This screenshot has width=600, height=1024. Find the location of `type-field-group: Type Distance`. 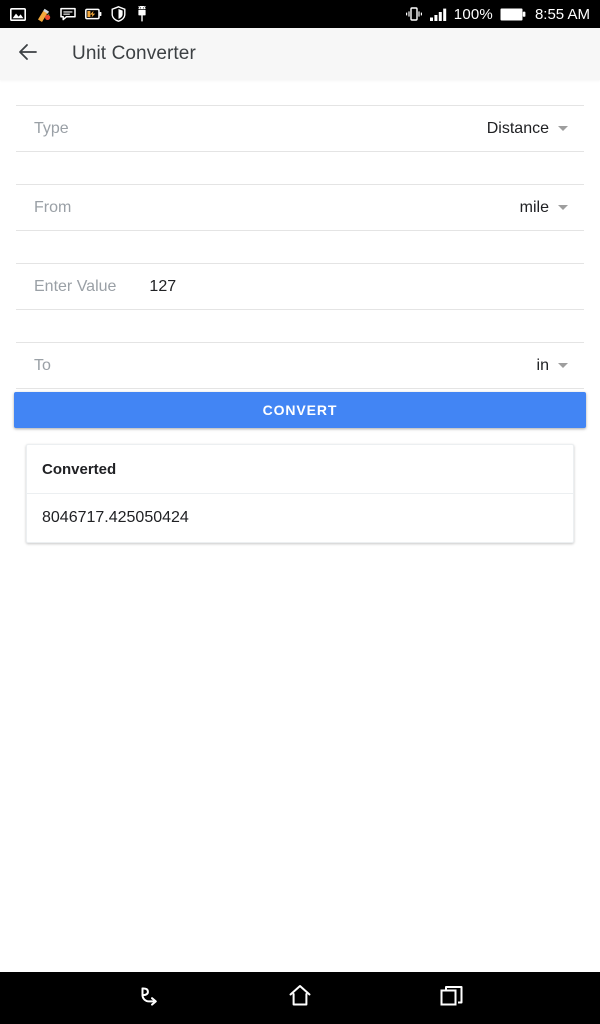

type-field-group: Type Distance is located at coordinates (300, 128).